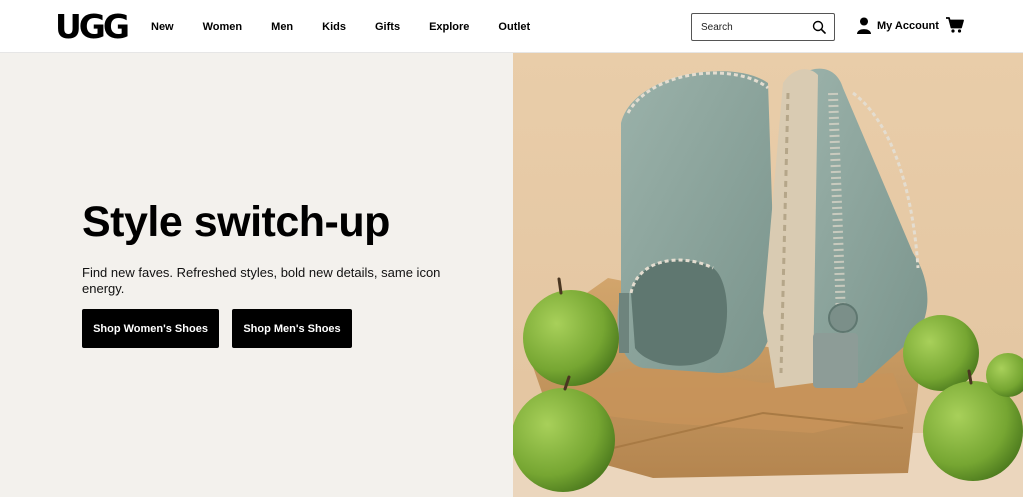 The width and height of the screenshot is (1023, 497). Describe the element at coordinates (819, 27) in the screenshot. I see `search-icon` at that location.